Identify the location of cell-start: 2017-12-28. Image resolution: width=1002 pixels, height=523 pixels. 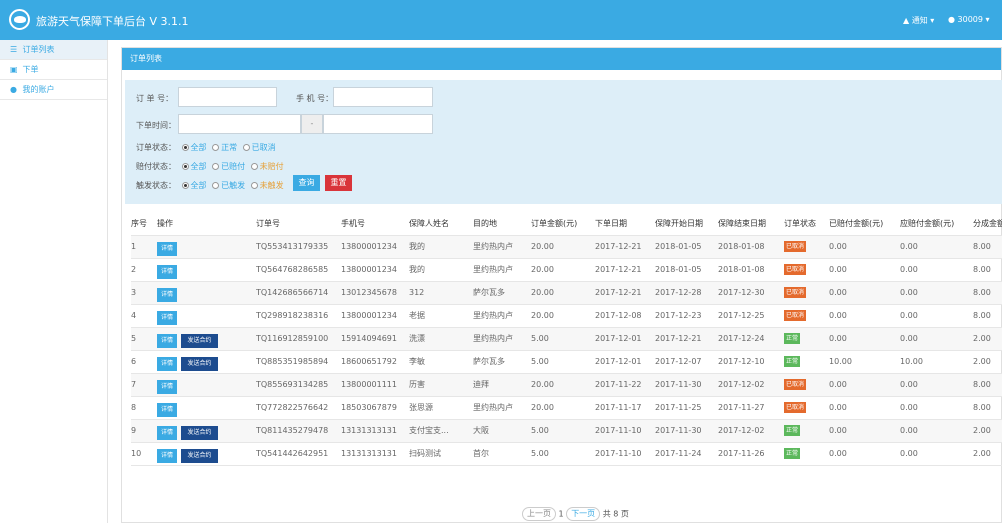
(686, 292).